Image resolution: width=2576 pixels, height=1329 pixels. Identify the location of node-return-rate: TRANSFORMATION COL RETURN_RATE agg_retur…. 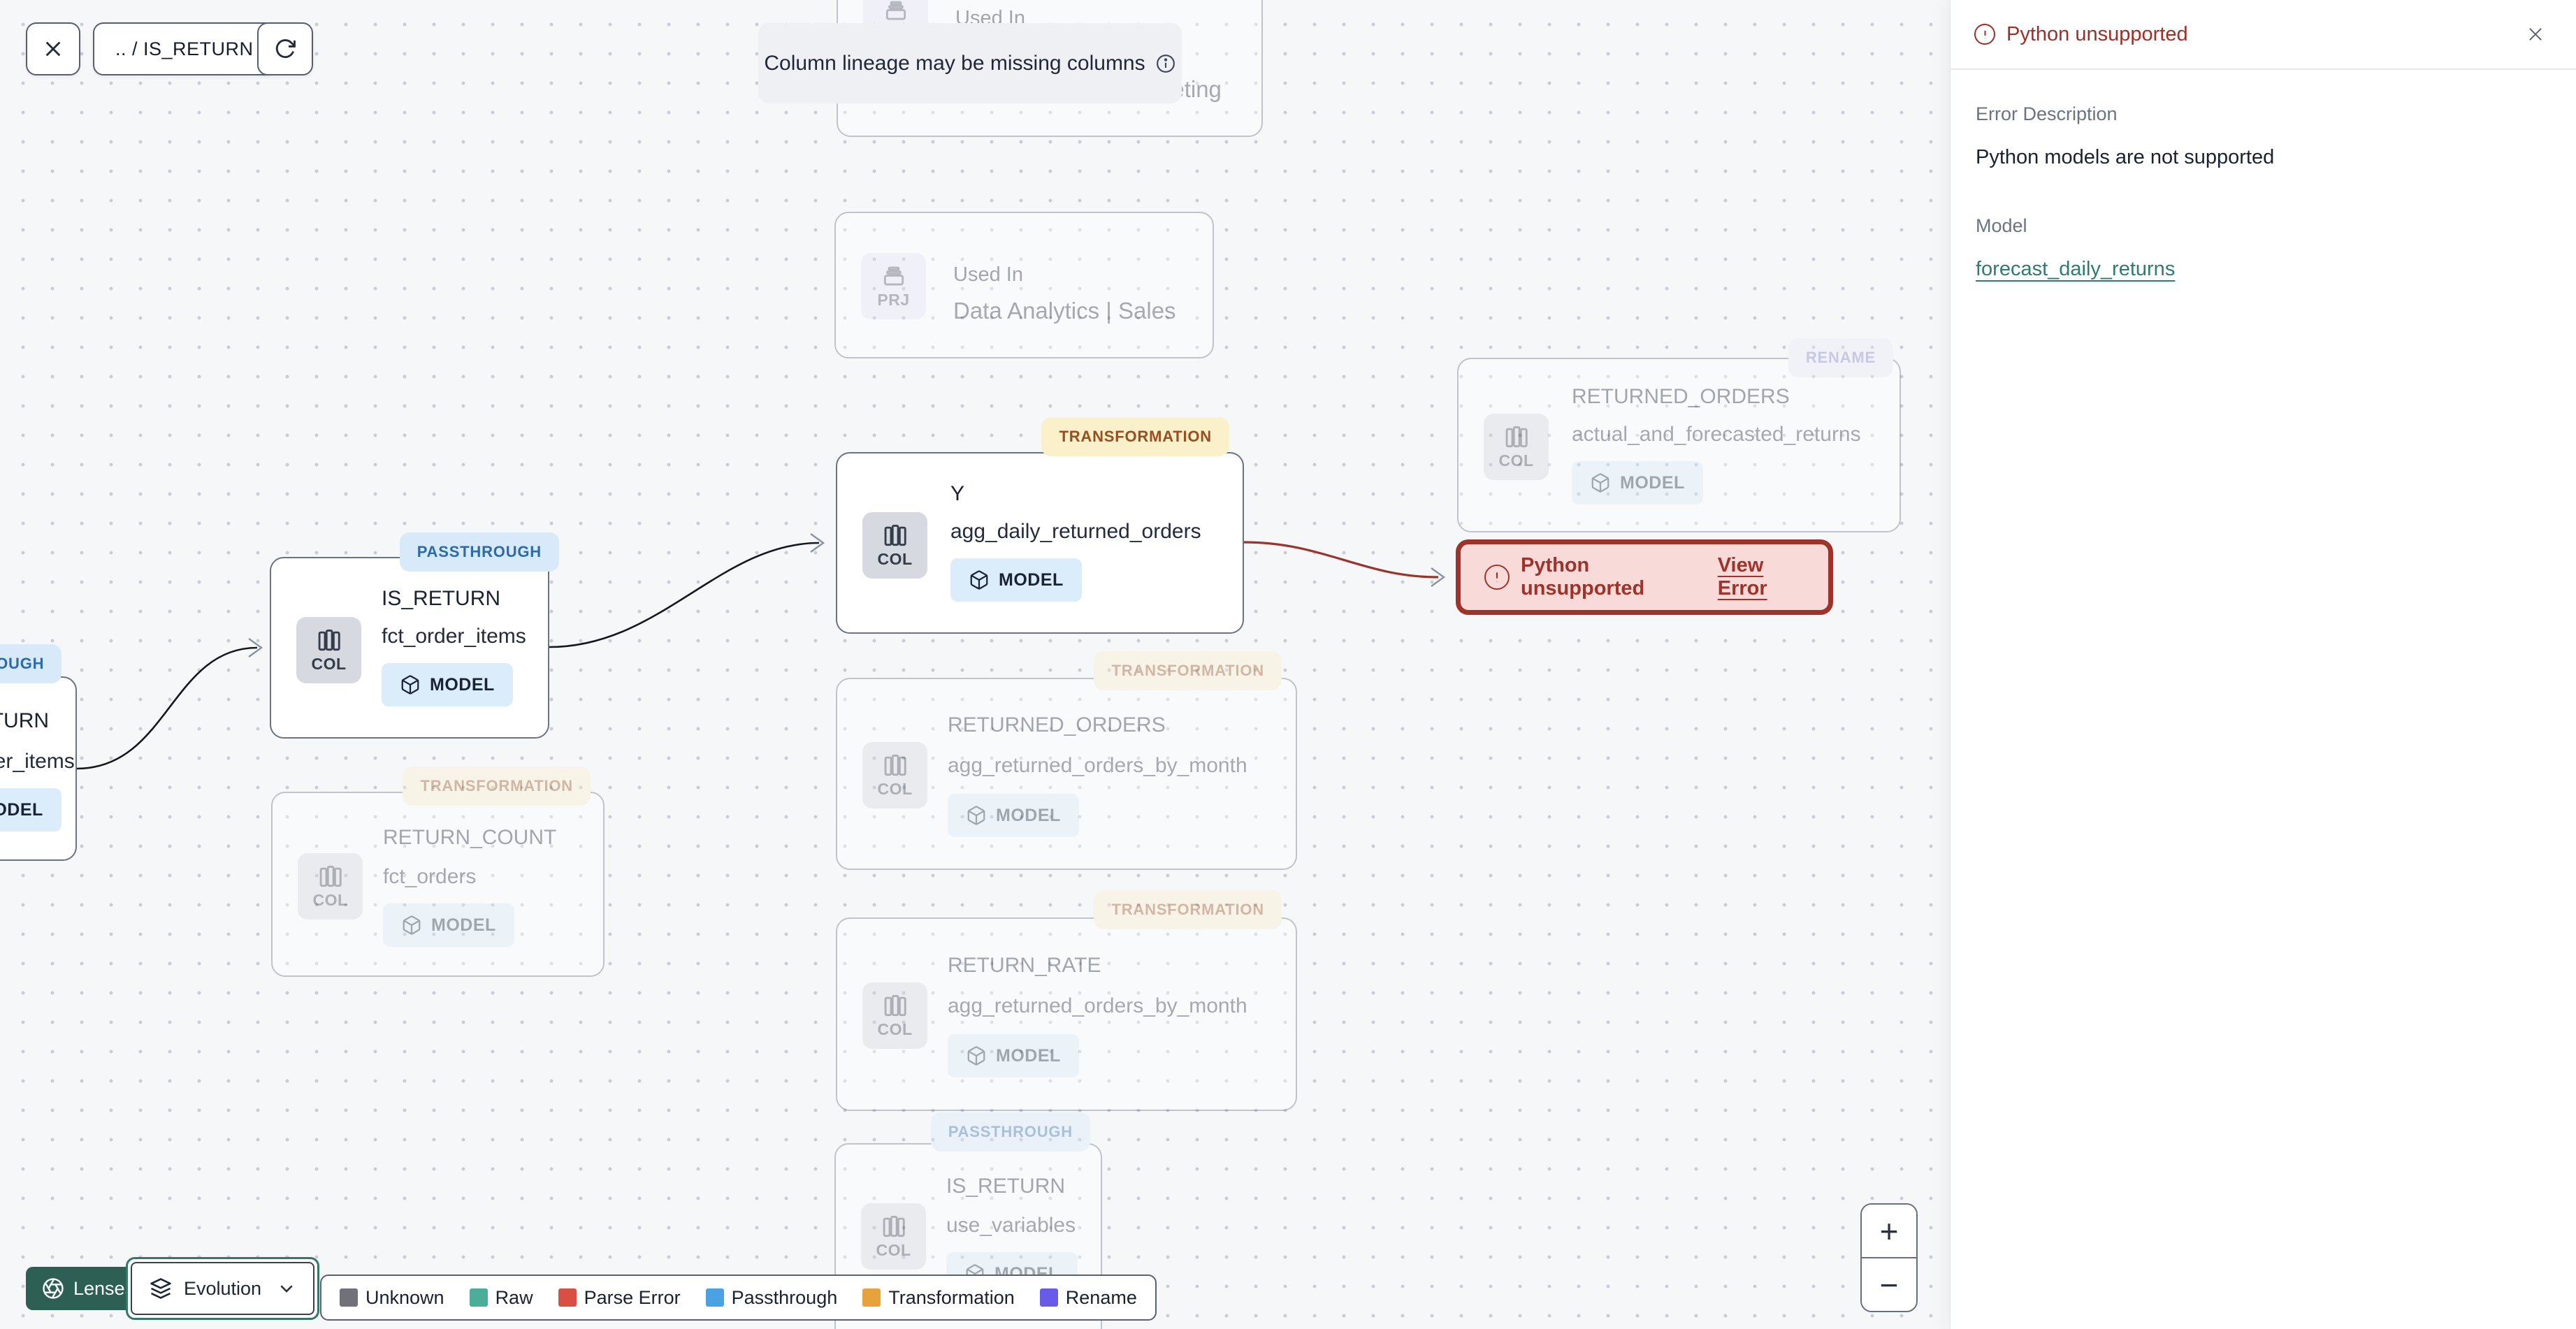
(1066, 1000).